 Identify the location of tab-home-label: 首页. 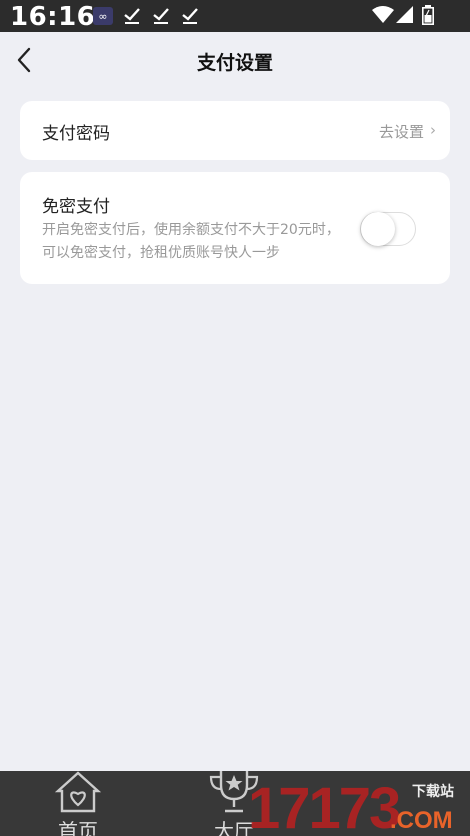
(78, 827).